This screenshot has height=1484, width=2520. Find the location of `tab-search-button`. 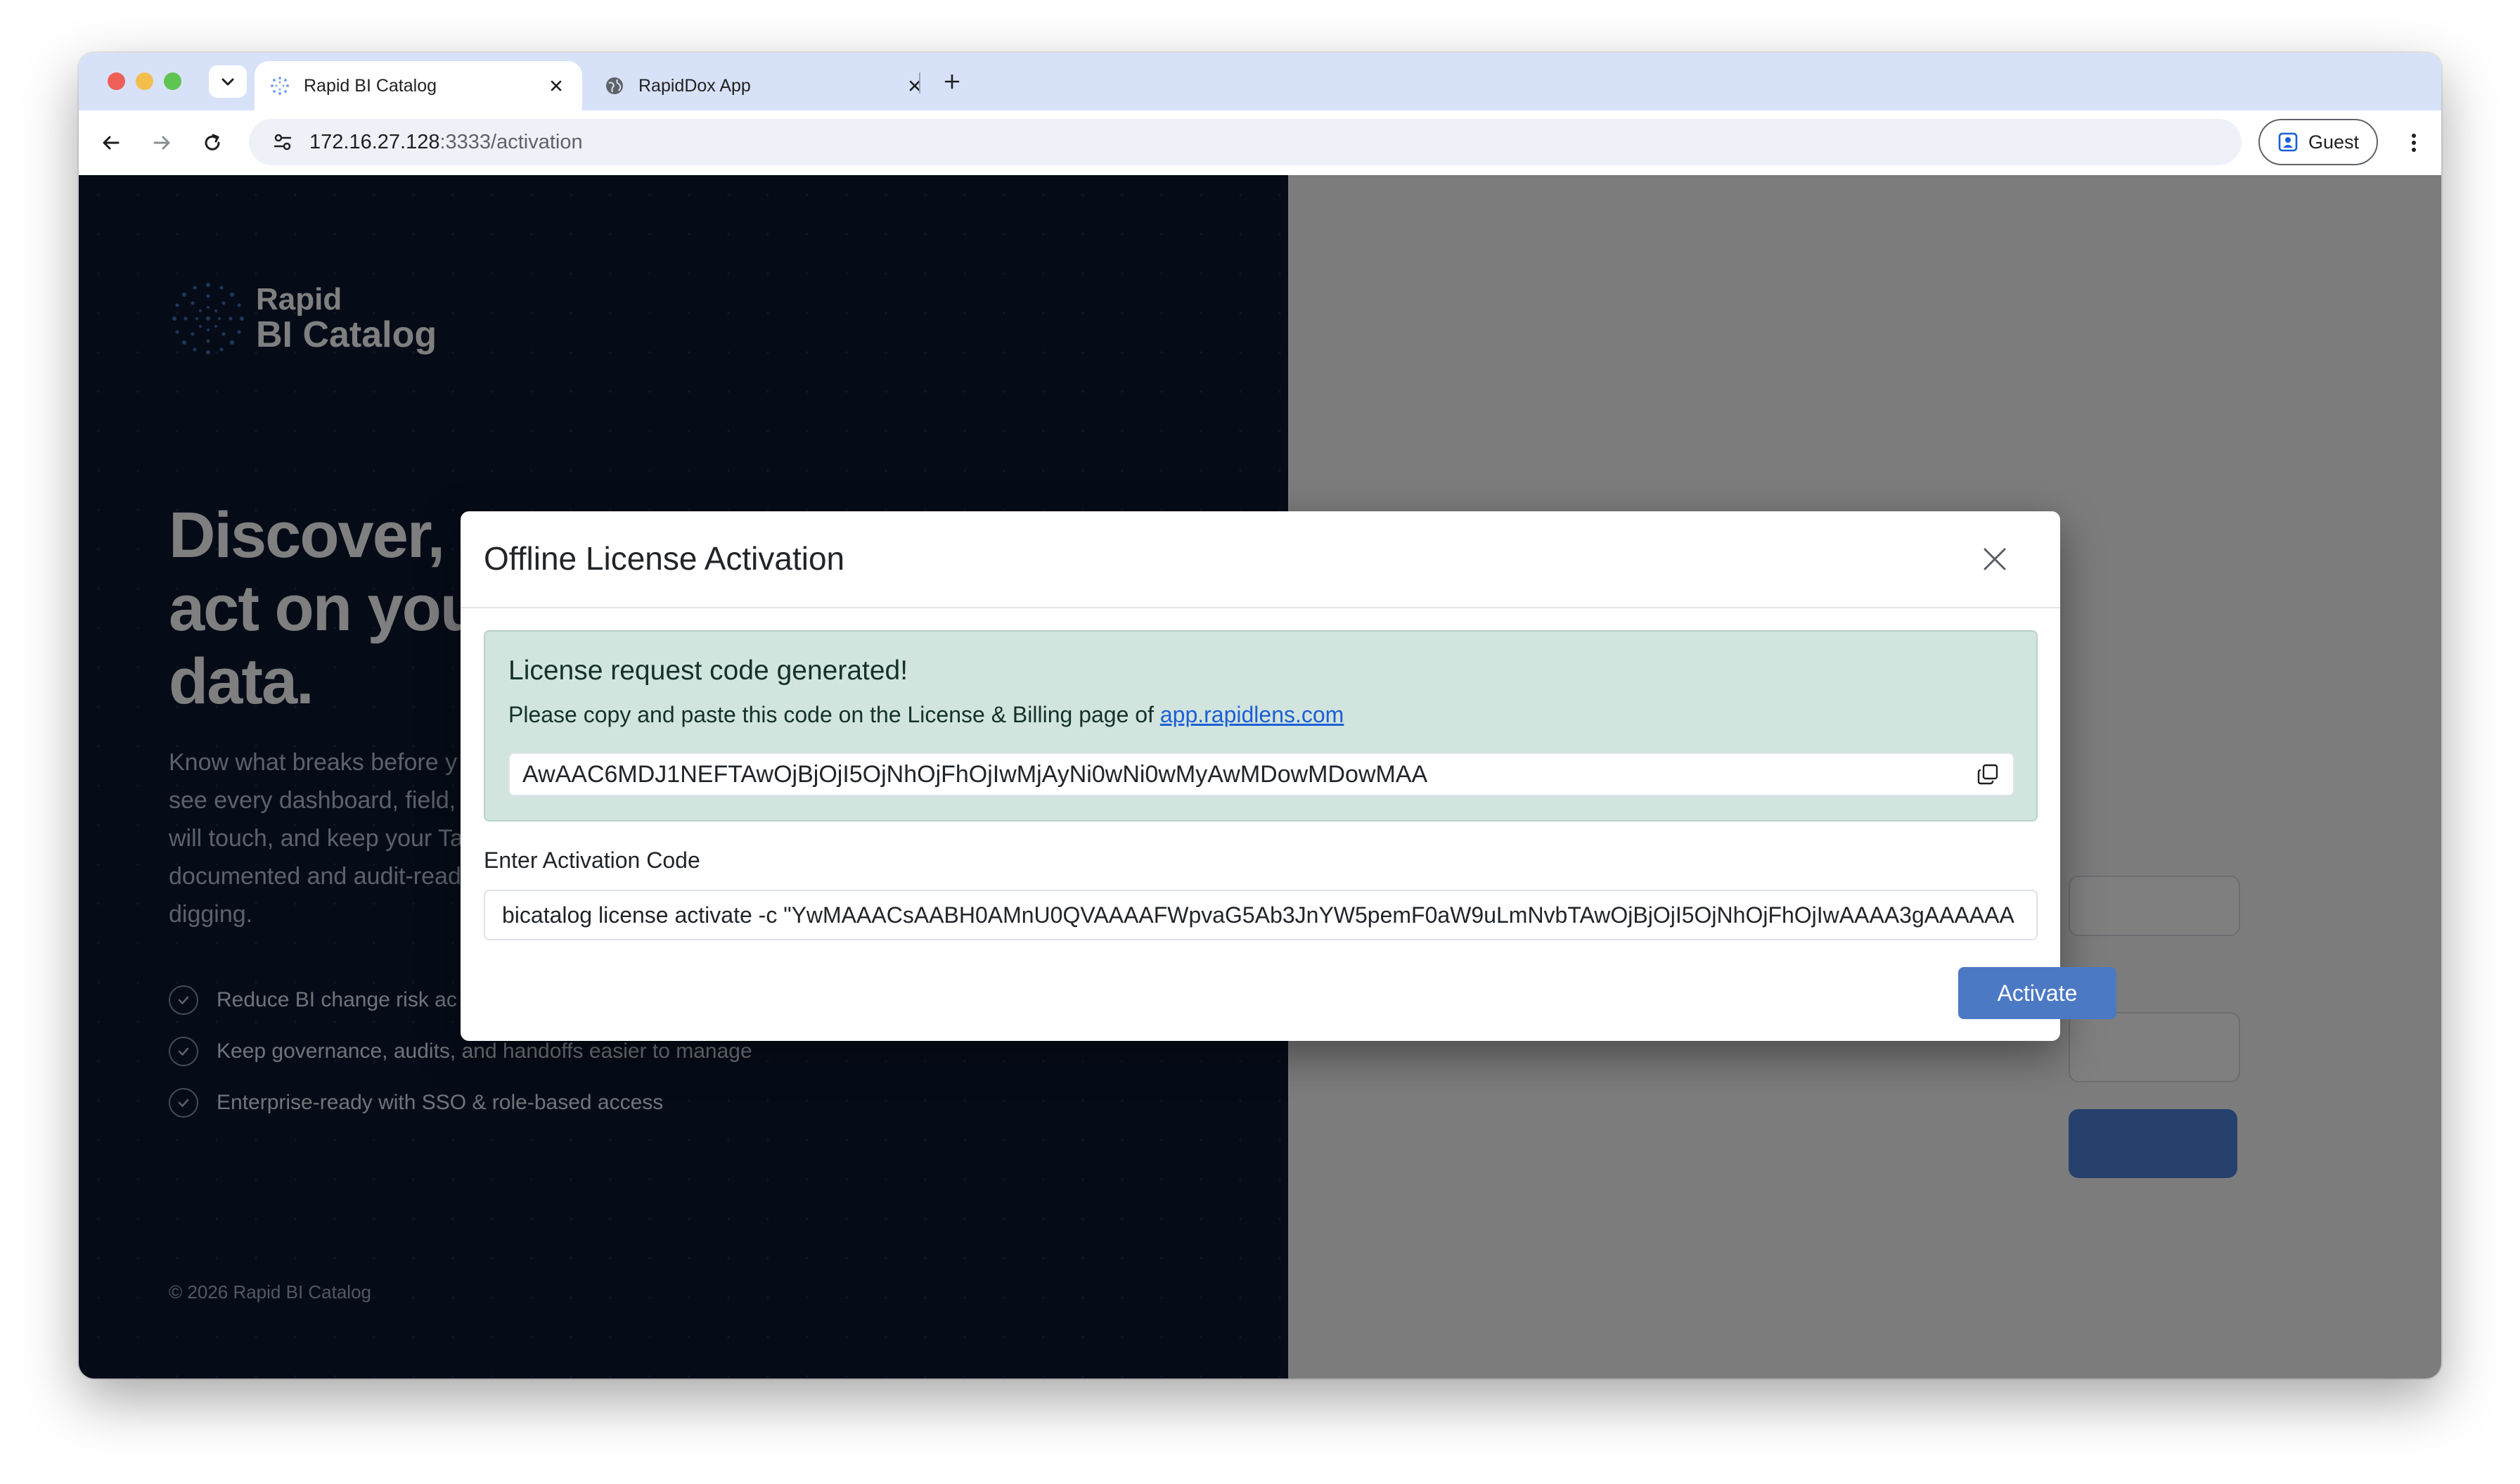

tab-search-button is located at coordinates (228, 82).